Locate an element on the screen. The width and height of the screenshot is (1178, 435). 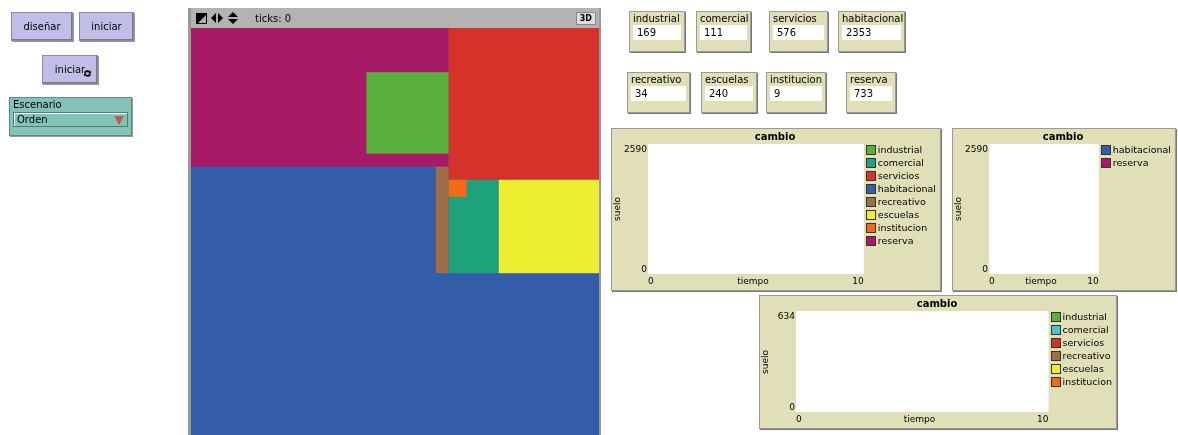
monitor-label: recreativo is located at coordinates (657, 79).